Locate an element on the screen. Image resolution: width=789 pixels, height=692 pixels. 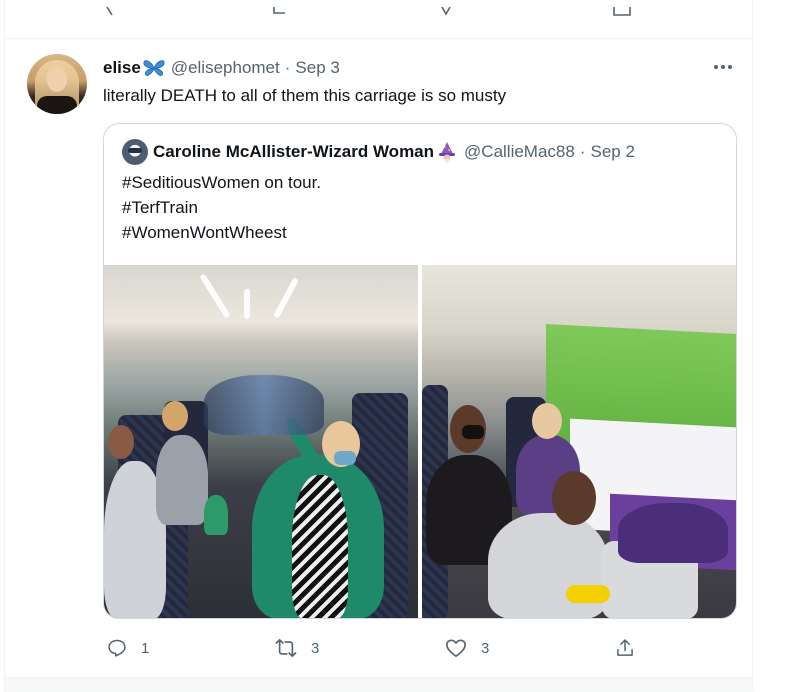
purple-cloth is located at coordinates (673, 533).